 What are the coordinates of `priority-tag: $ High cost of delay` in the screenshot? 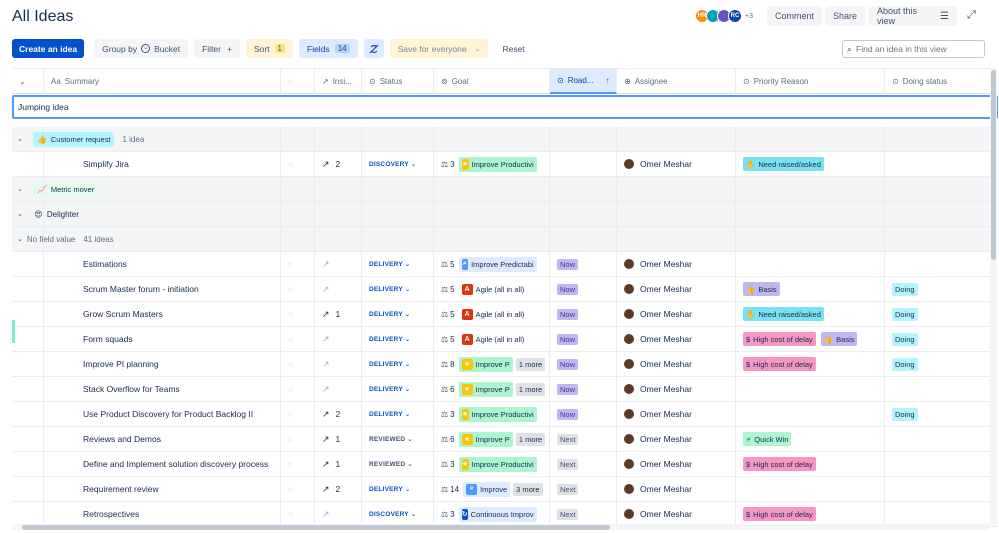 It's located at (779, 364).